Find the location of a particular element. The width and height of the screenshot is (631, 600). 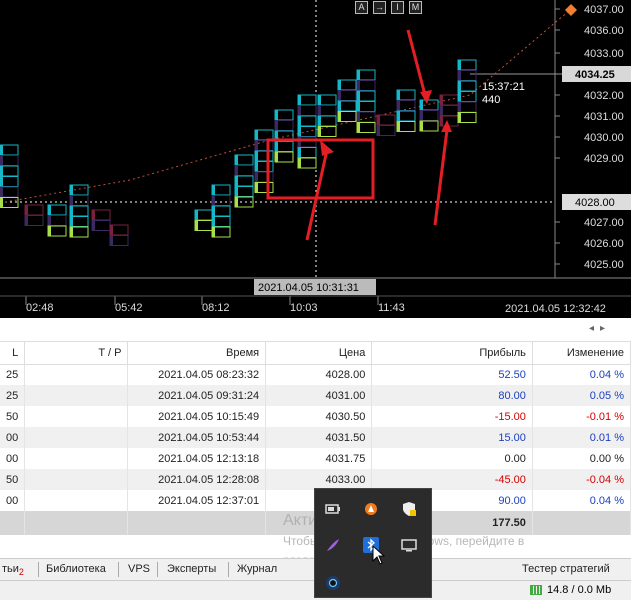

text-tool-button: A is located at coordinates (361, 7).